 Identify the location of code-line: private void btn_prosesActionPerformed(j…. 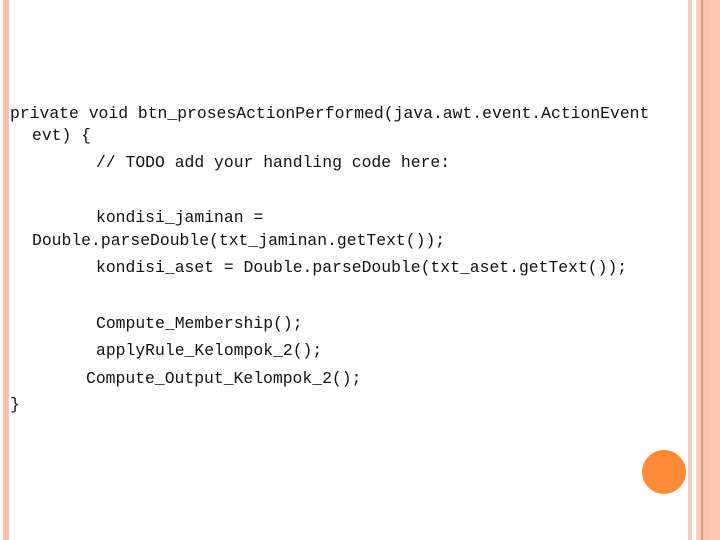
(330, 113).